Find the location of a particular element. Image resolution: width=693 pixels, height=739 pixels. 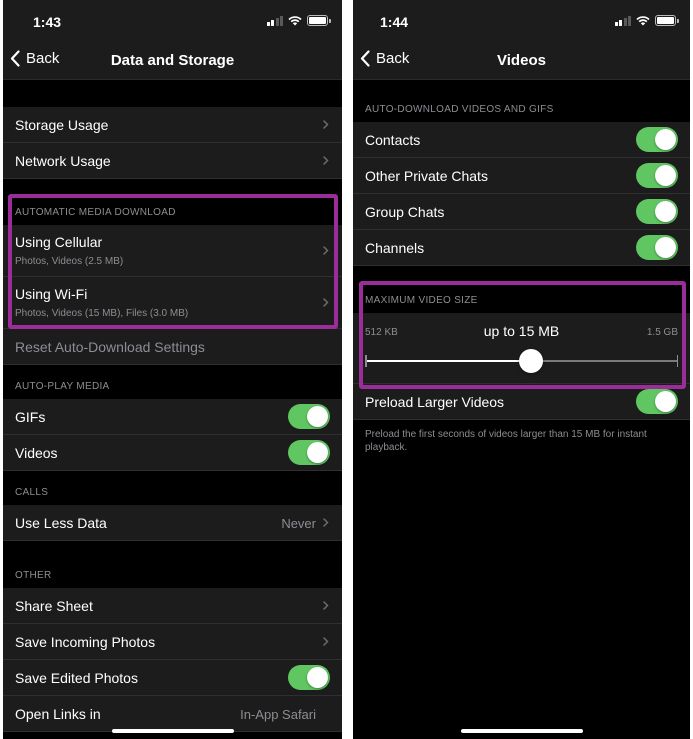

section-header: CALLS is located at coordinates (172, 488).